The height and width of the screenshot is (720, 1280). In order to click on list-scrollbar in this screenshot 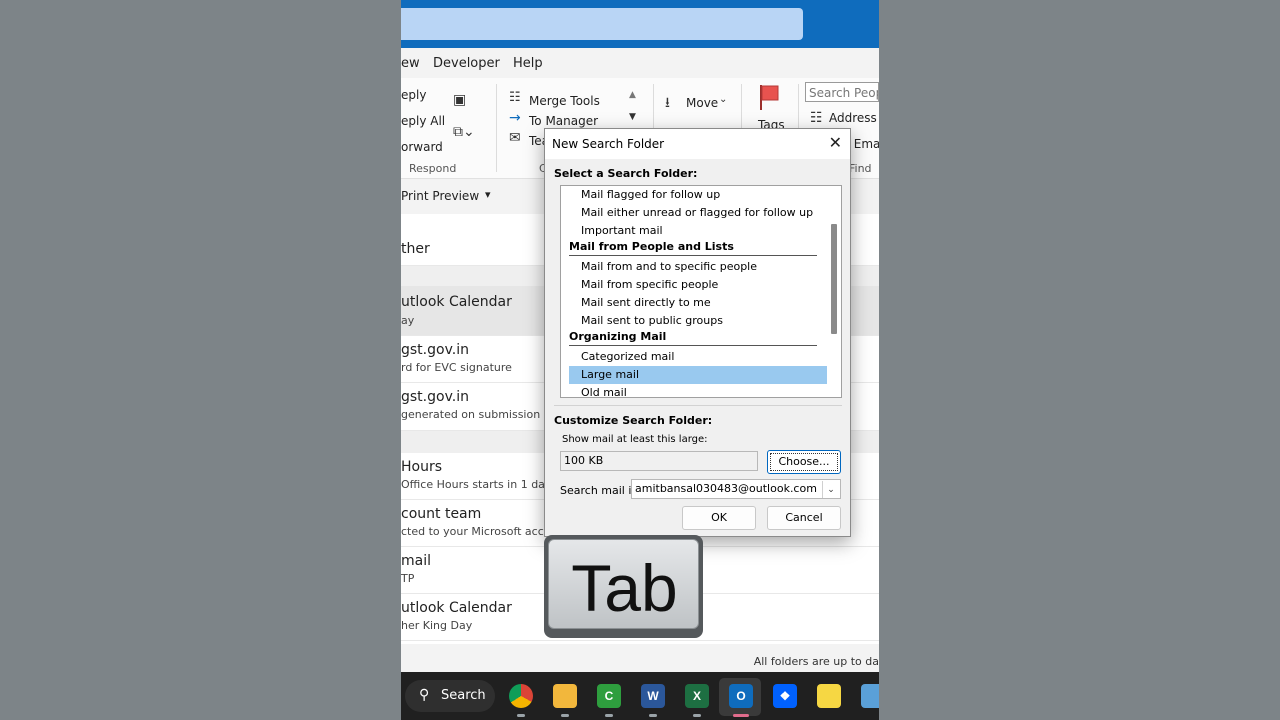, I will do `click(834, 291)`.